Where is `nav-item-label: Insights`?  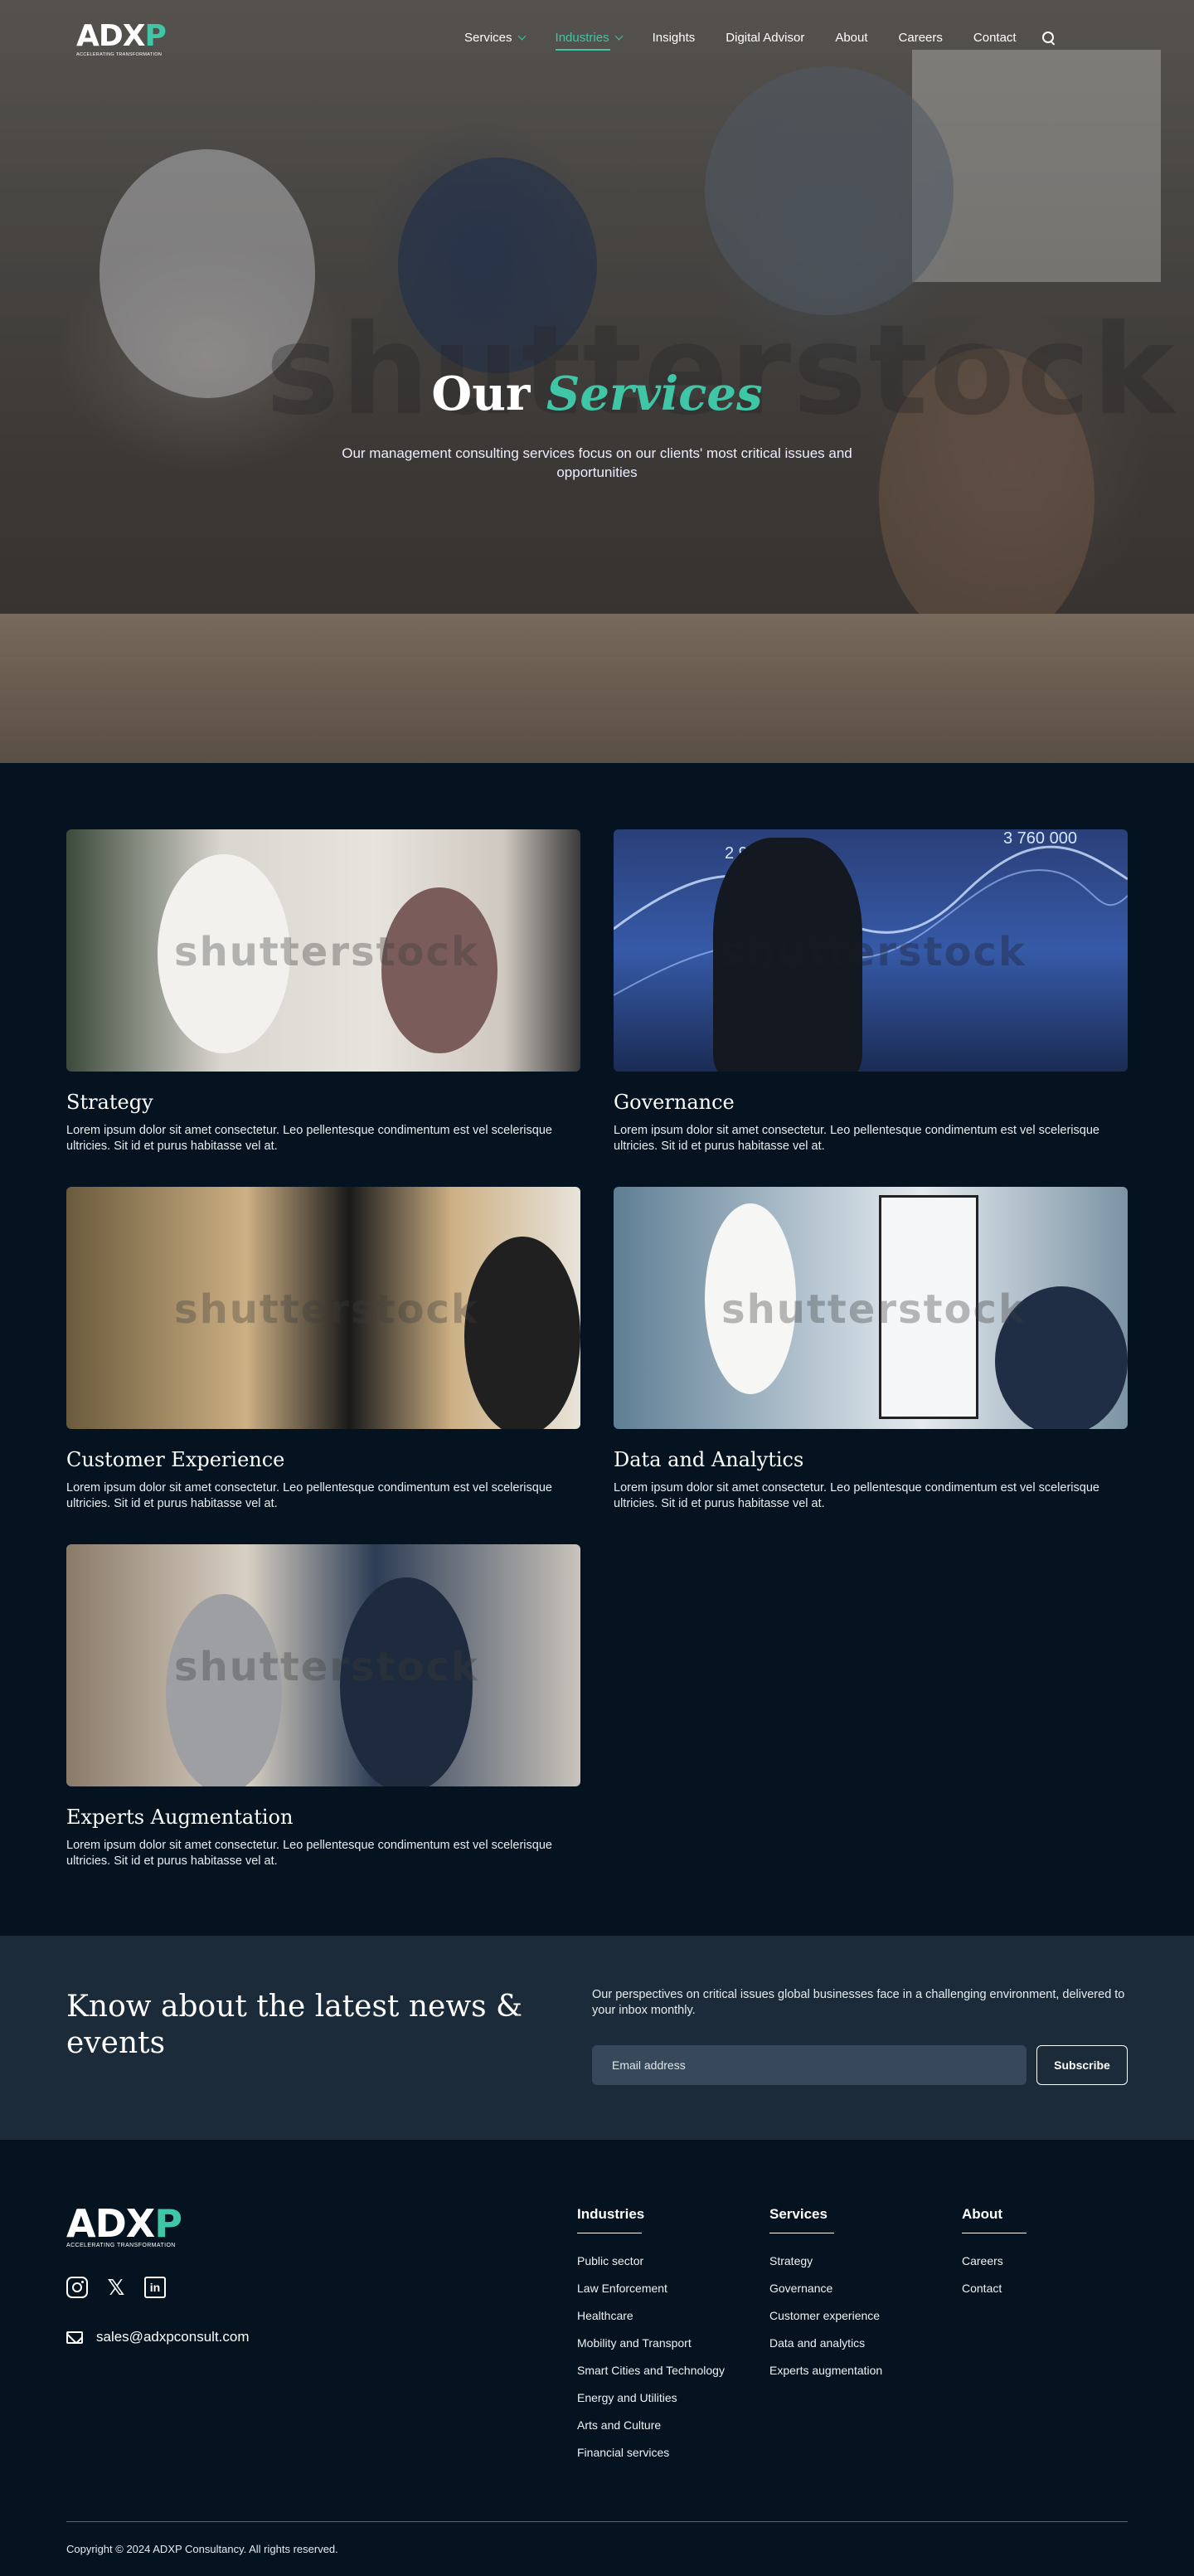 nav-item-label: Insights is located at coordinates (674, 38).